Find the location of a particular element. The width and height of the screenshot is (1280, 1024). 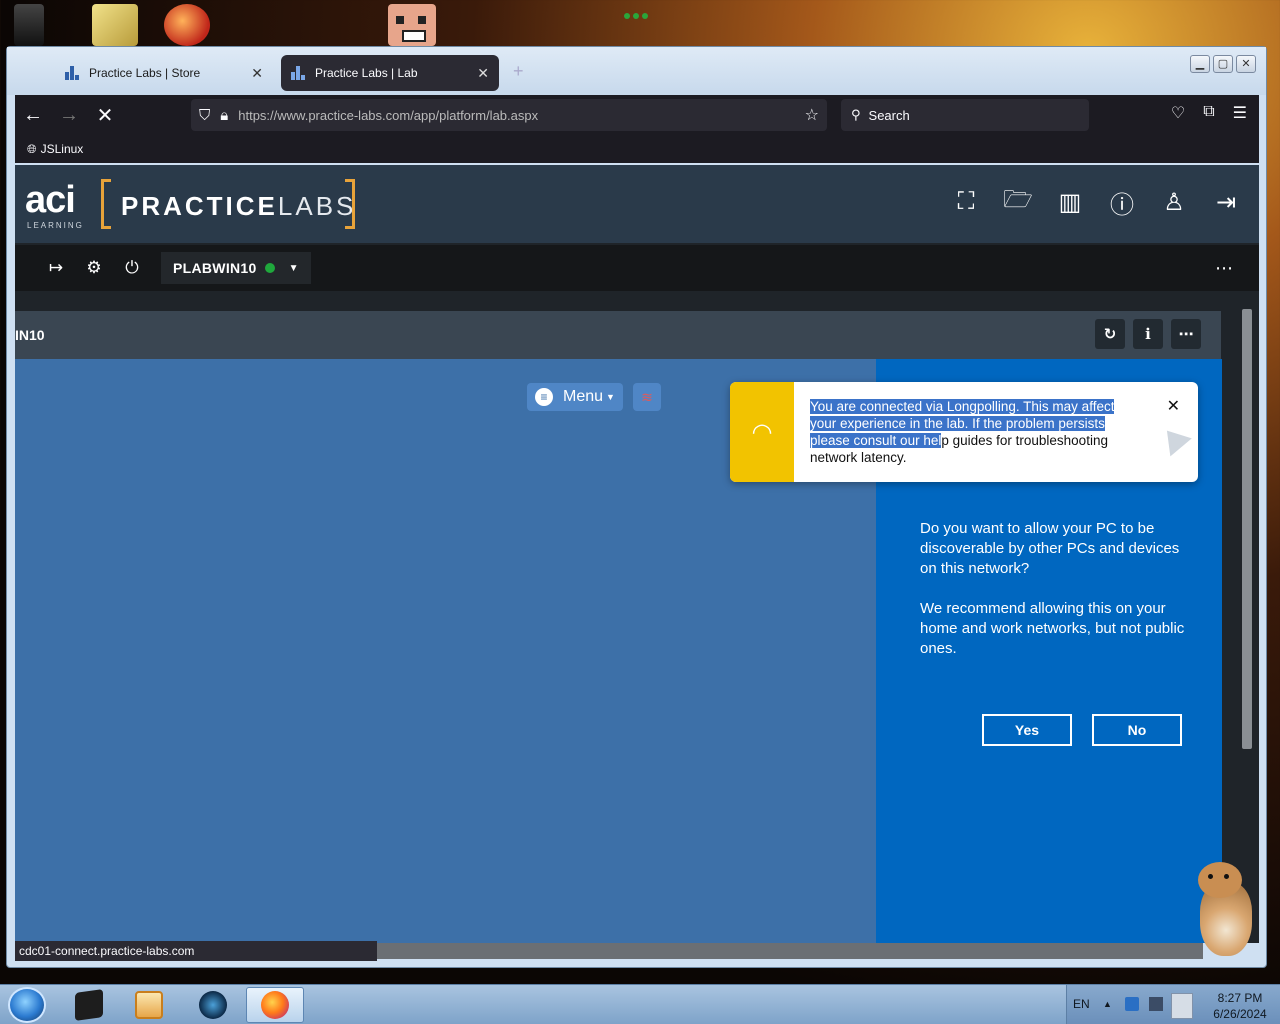

search-input: ⚲ Search is located at coordinates (965, 115).